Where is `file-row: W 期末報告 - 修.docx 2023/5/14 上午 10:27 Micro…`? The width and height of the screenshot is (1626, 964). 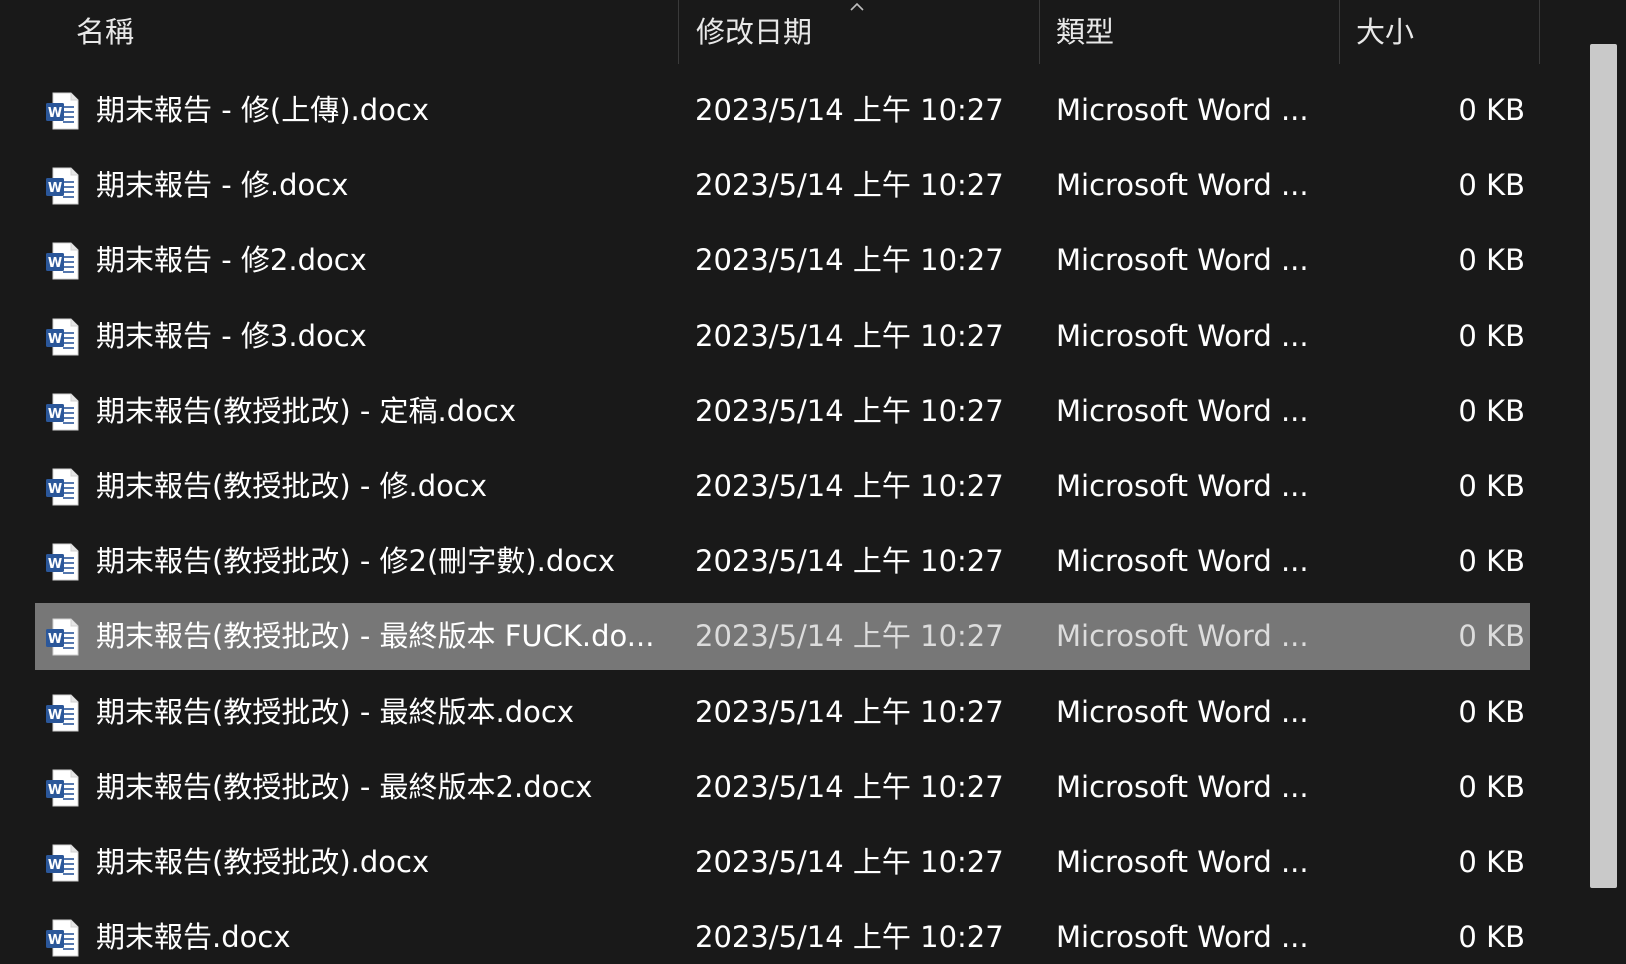 file-row: W 期末報告 - 修.docx 2023/5/14 上午 10:27 Micro… is located at coordinates (782, 185).